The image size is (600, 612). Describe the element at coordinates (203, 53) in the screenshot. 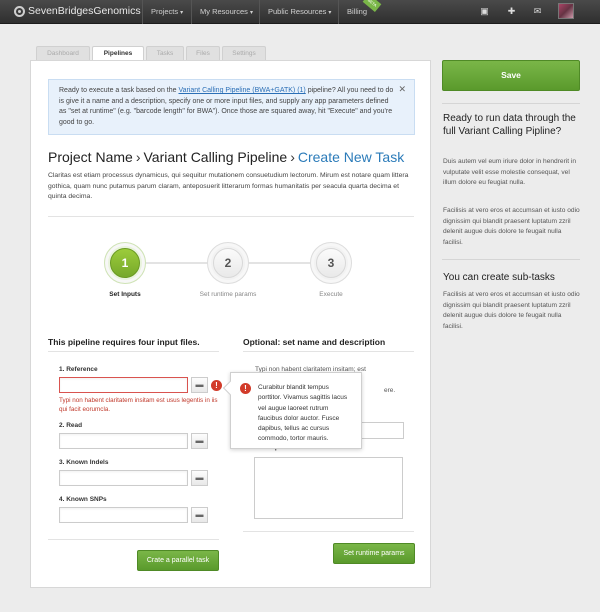

I see `tab-files: Files` at that location.